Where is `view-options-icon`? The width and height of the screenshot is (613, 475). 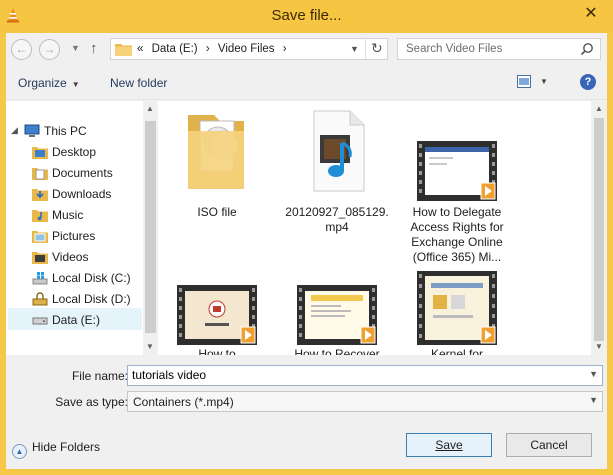
view-options-icon is located at coordinates (524, 81).